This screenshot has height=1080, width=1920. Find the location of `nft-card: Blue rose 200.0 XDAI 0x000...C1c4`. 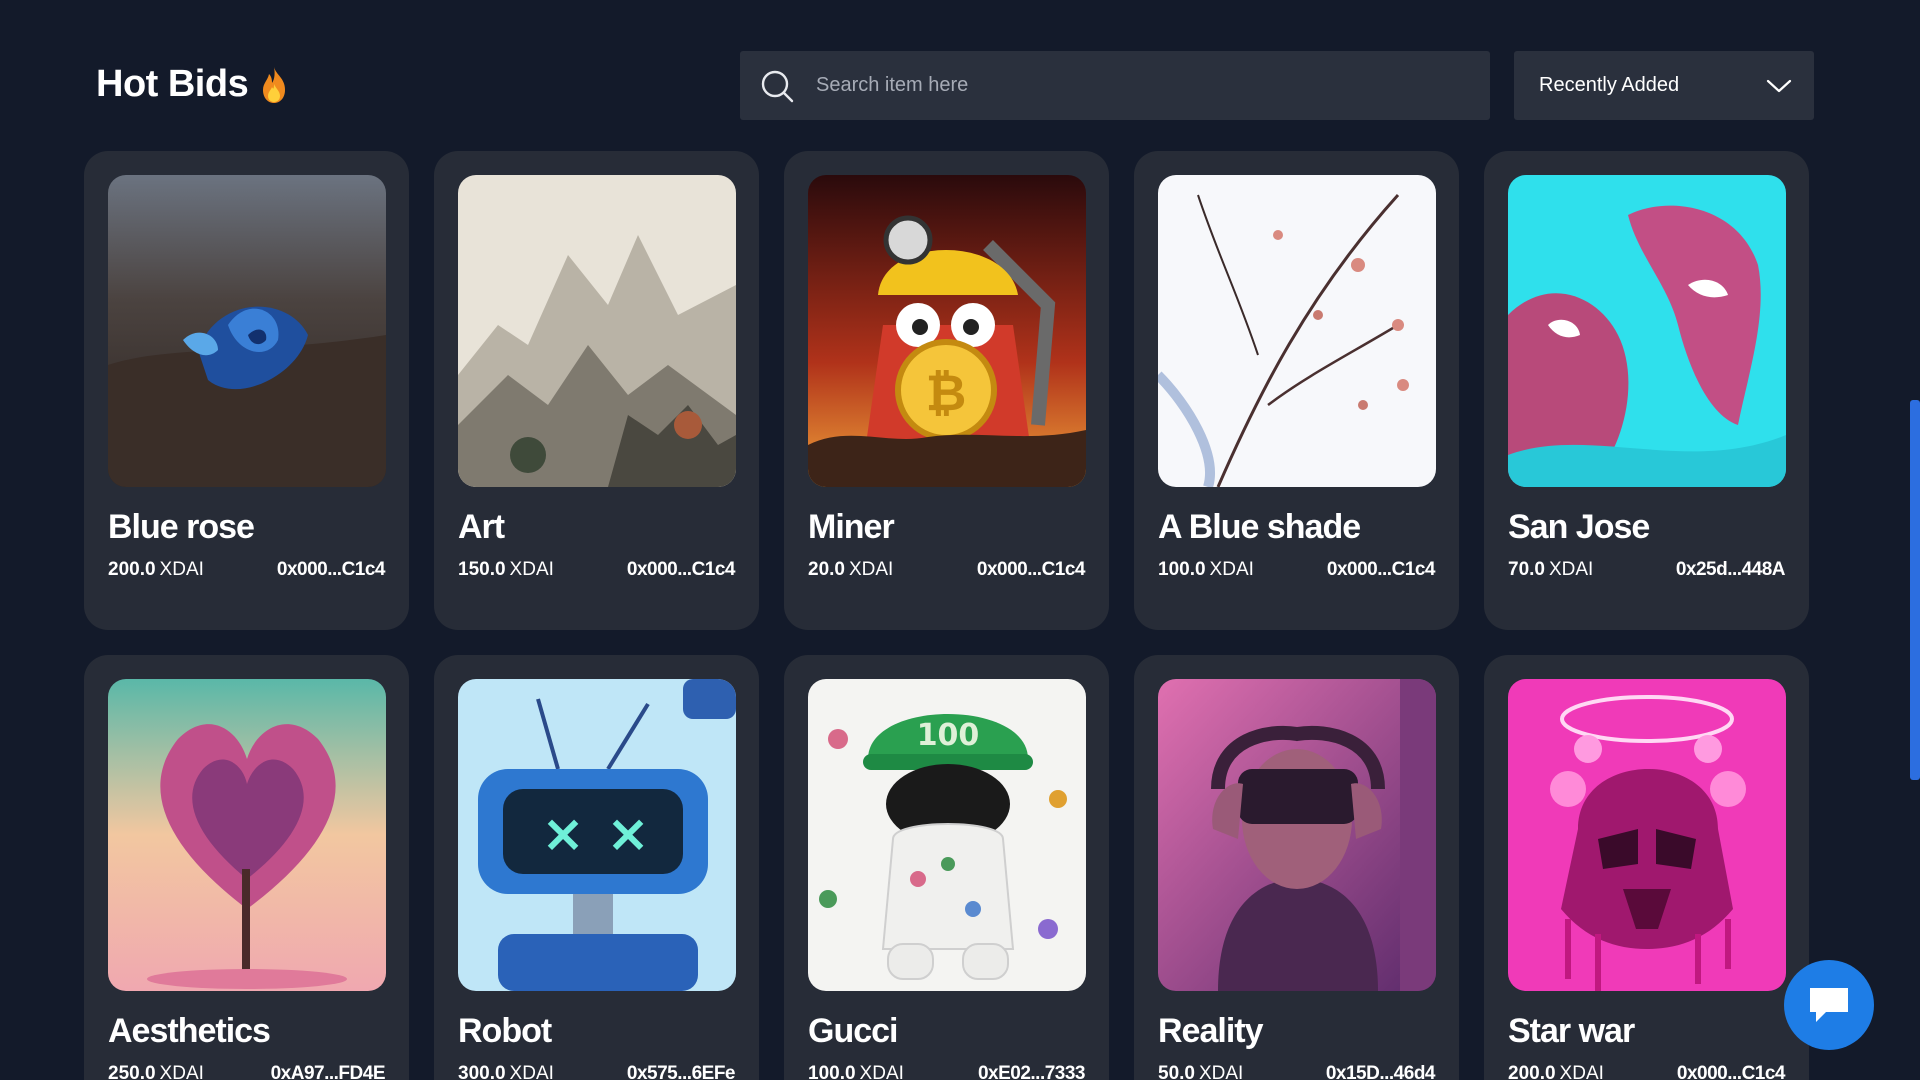

nft-card: Blue rose 200.0 XDAI 0x000...C1c4 is located at coordinates (246, 390).